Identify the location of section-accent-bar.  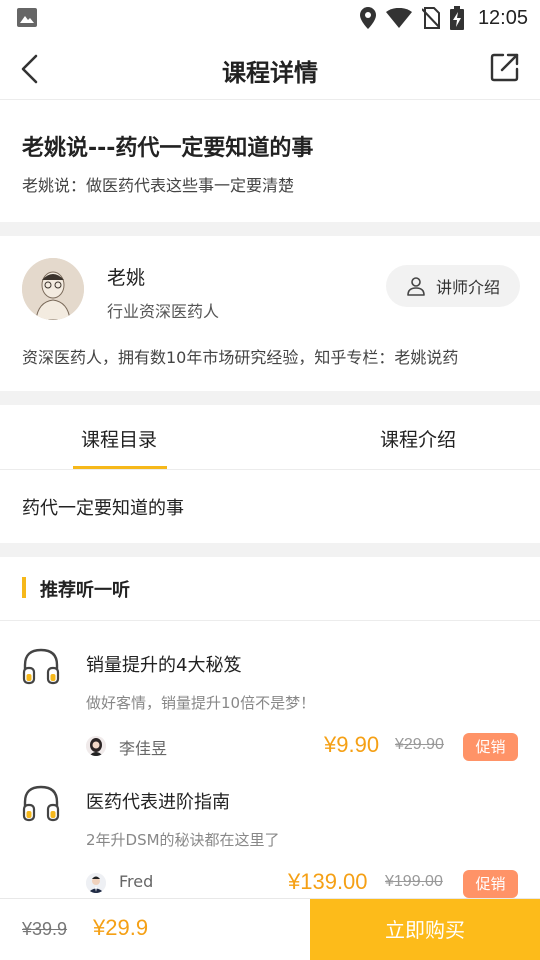
(24, 587).